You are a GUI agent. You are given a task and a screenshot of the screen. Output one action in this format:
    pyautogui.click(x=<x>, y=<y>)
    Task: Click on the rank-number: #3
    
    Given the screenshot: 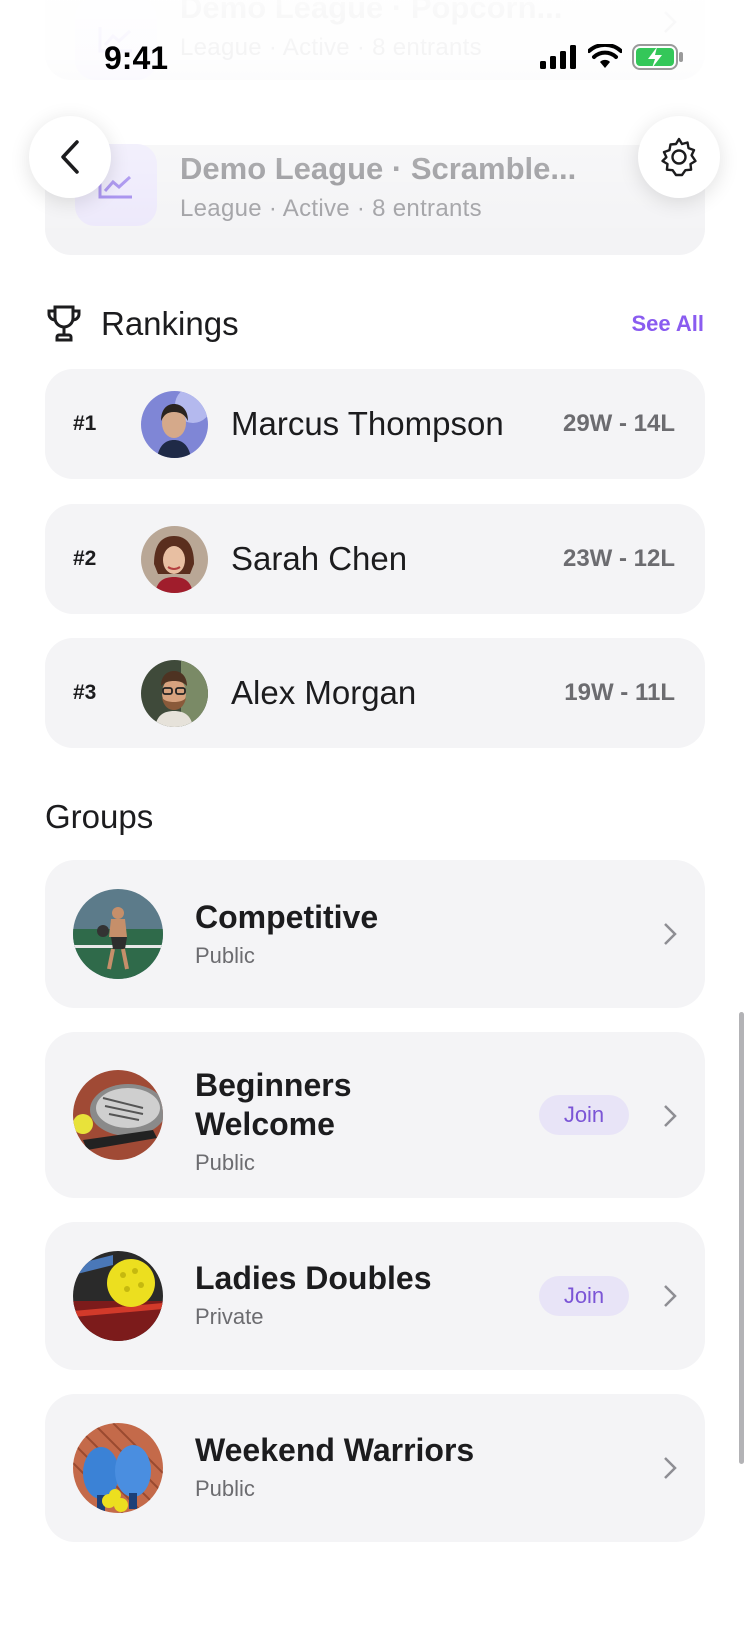 What is the action you would take?
    pyautogui.click(x=85, y=692)
    